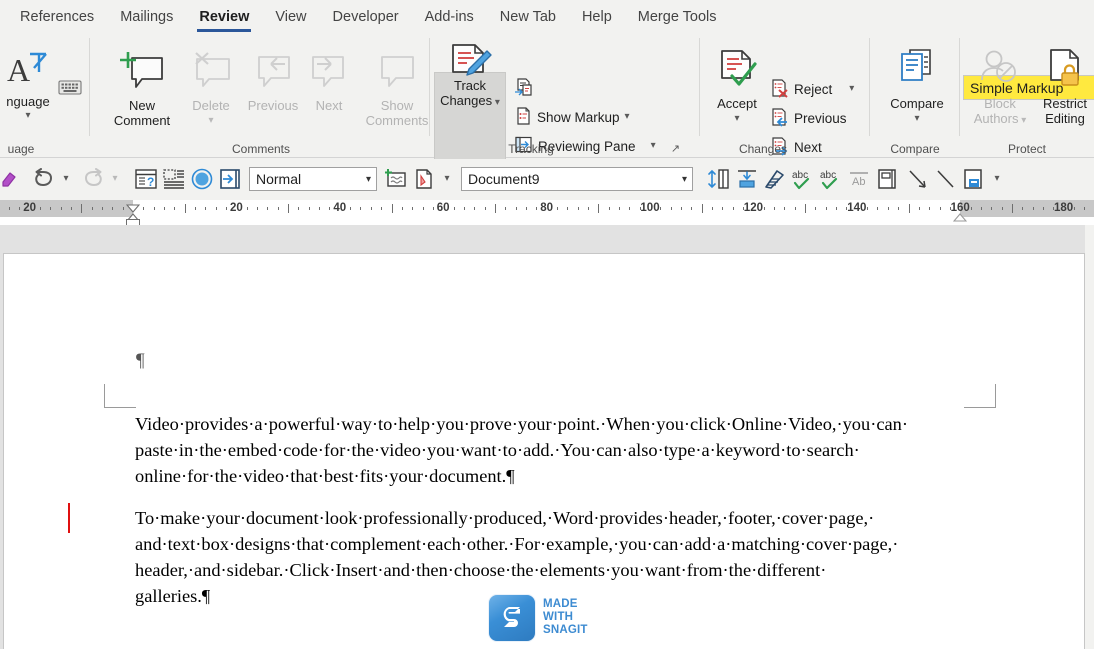 The width and height of the screenshot is (1094, 649). I want to click on svg-text: Ab, so click(858, 182).